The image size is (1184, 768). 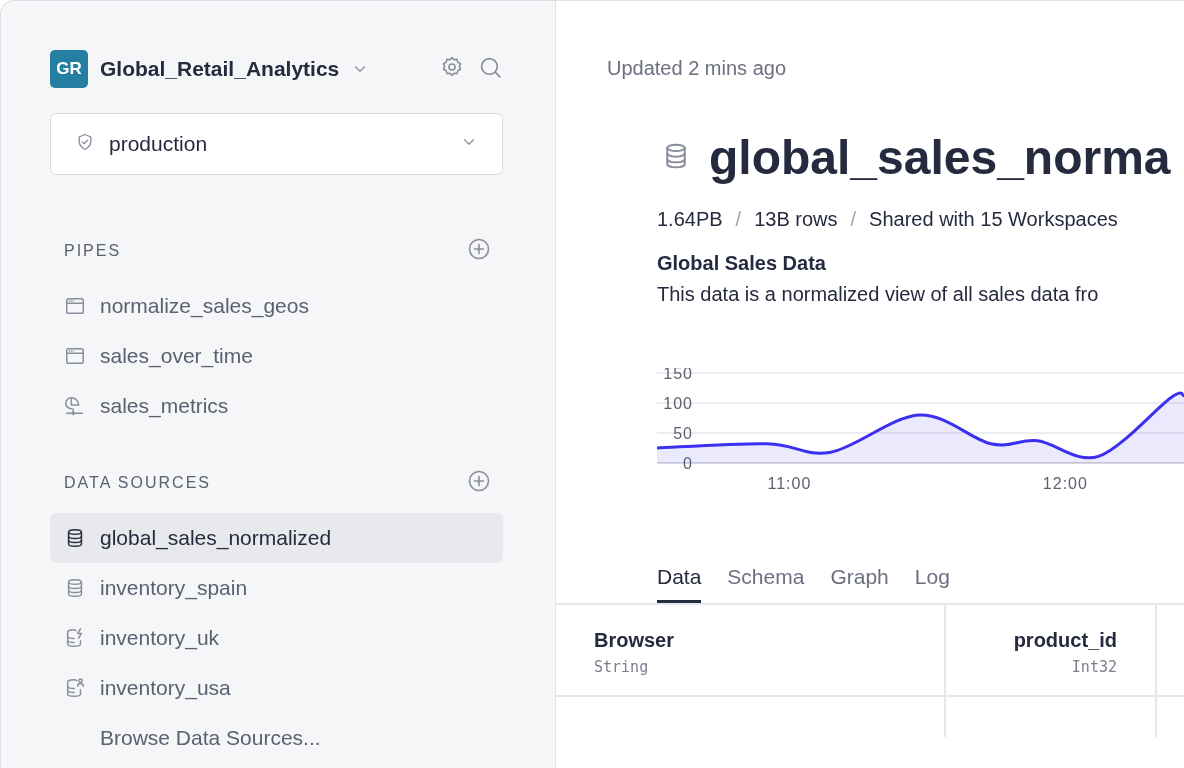 I want to click on stat-label: 13B rows, so click(x=796, y=219).